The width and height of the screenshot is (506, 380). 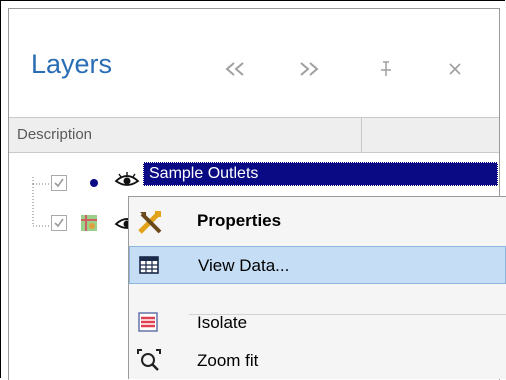 I want to click on layer-row, so click(x=65, y=219).